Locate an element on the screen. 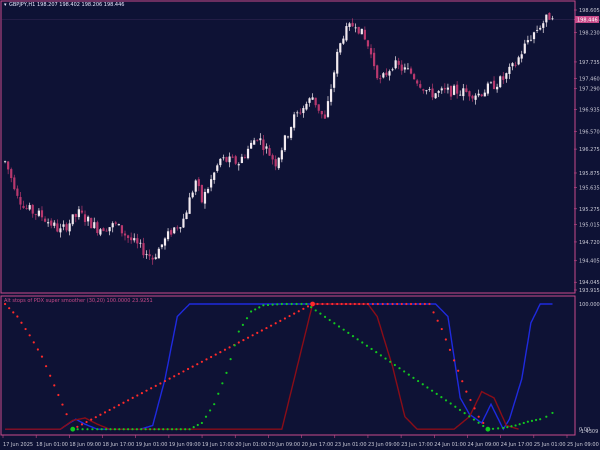 The height and width of the screenshot is (450, 600). time-tick-label: 20 Jun 17:00 is located at coordinates (318, 445).